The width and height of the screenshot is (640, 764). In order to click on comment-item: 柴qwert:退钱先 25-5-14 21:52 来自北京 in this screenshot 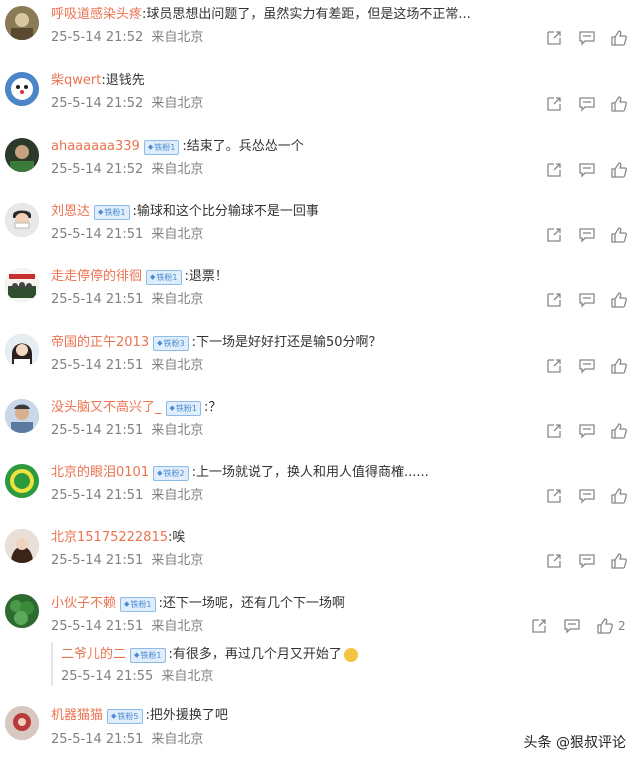, I will do `click(320, 97)`.